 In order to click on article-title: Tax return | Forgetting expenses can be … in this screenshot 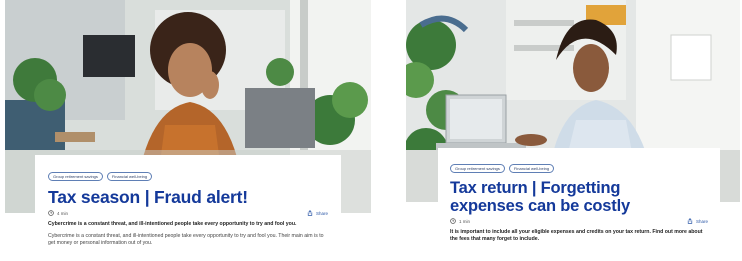, I will do `click(579, 197)`.